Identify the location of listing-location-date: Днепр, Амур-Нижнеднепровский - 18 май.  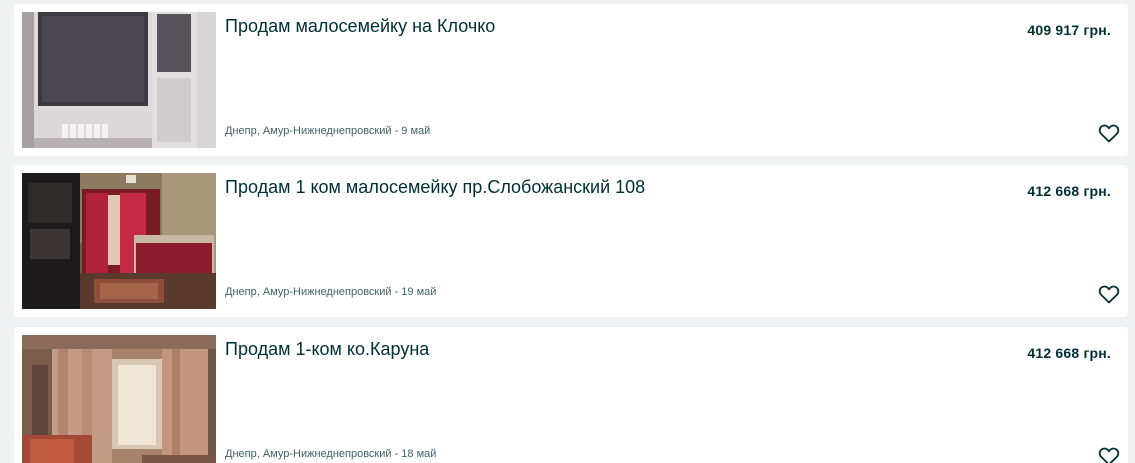
(331, 454).